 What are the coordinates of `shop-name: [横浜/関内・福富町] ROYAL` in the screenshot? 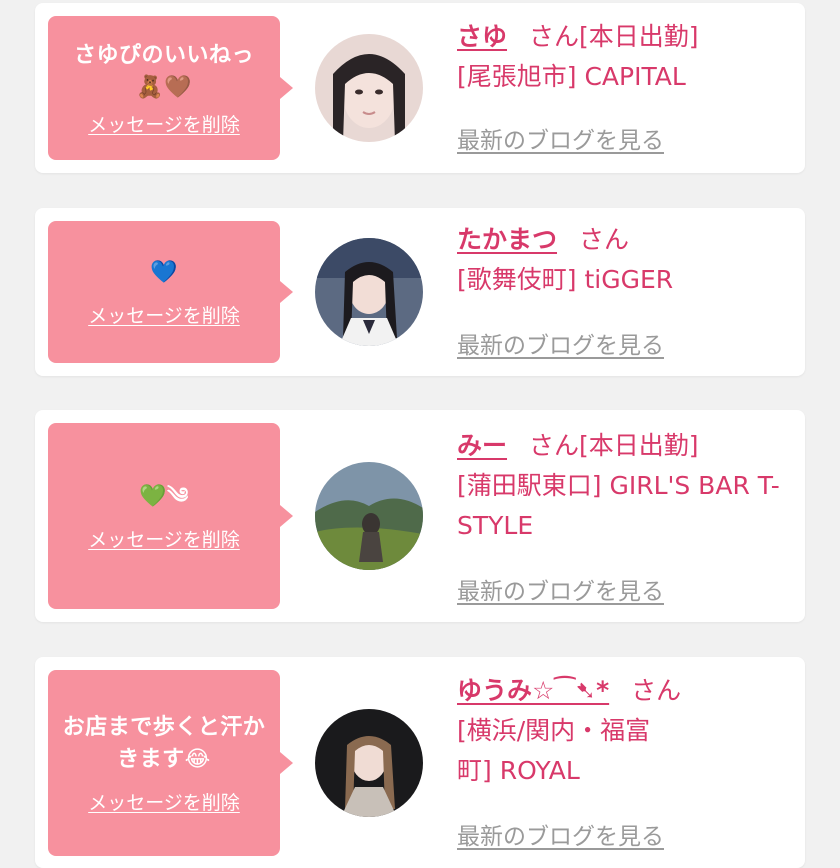 It's located at (554, 750).